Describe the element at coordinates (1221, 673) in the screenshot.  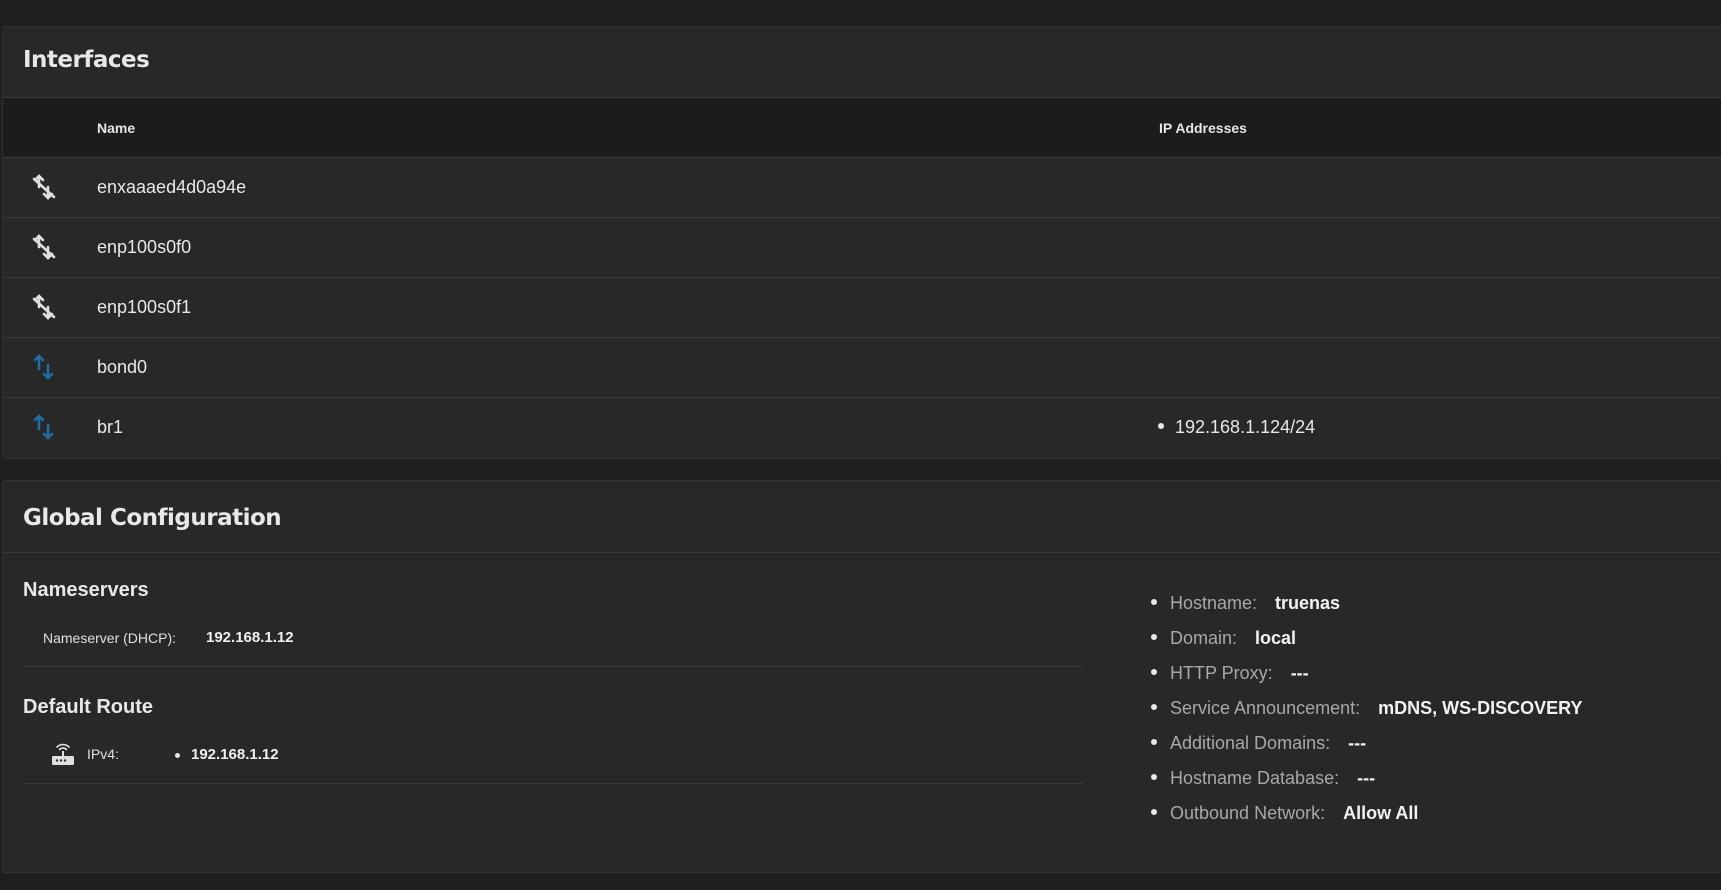
I see `http-proxy-label: HTTP Proxy:` at that location.